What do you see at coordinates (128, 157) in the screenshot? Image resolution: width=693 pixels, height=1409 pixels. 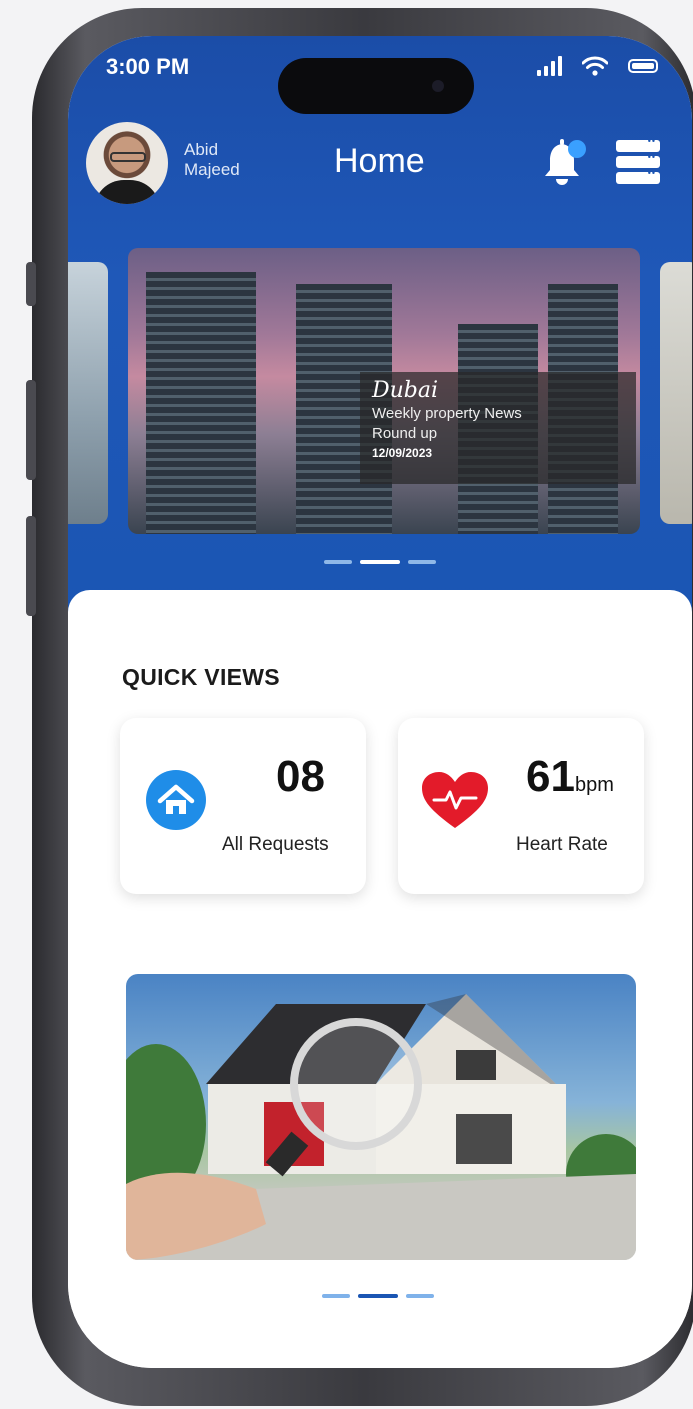 I see `avatar-glasses` at bounding box center [128, 157].